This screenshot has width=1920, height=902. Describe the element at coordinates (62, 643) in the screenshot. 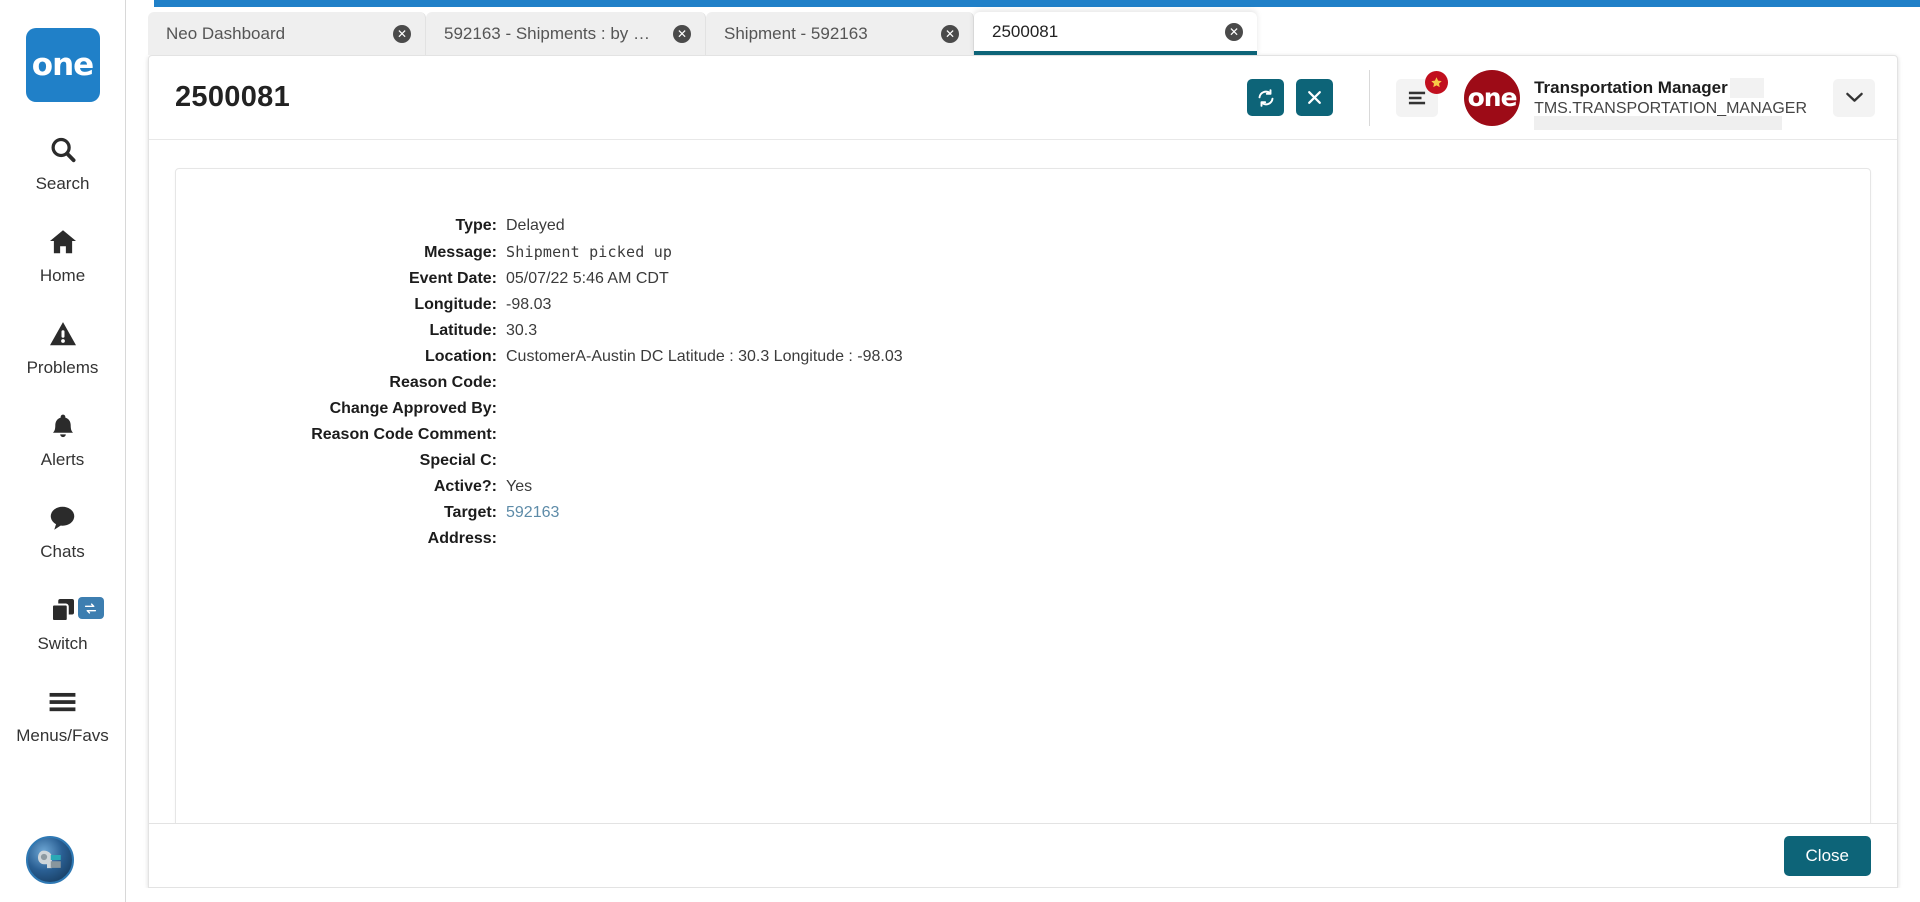

I see `sidebar-item-label: Switch` at that location.